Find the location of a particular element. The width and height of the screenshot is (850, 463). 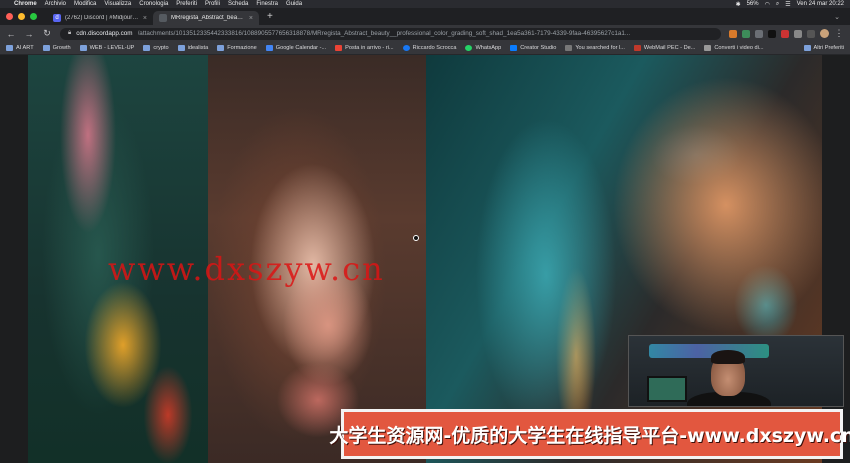

presenter-hair is located at coordinates (728, 357).